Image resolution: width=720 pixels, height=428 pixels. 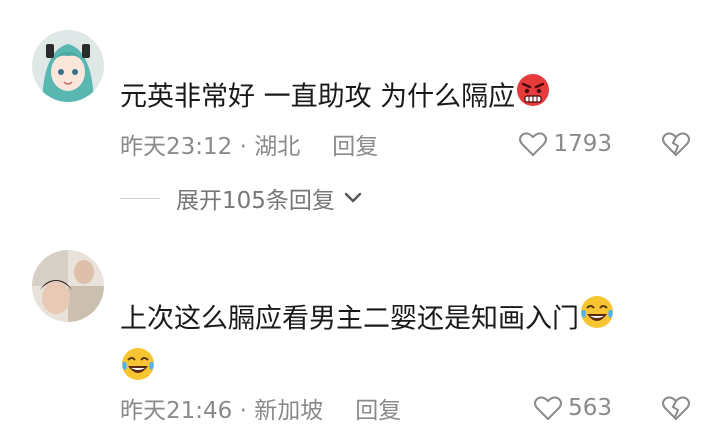 I want to click on comment-meta: 昨天23:12 · 湖北 回复 1793, so click(x=405, y=144).